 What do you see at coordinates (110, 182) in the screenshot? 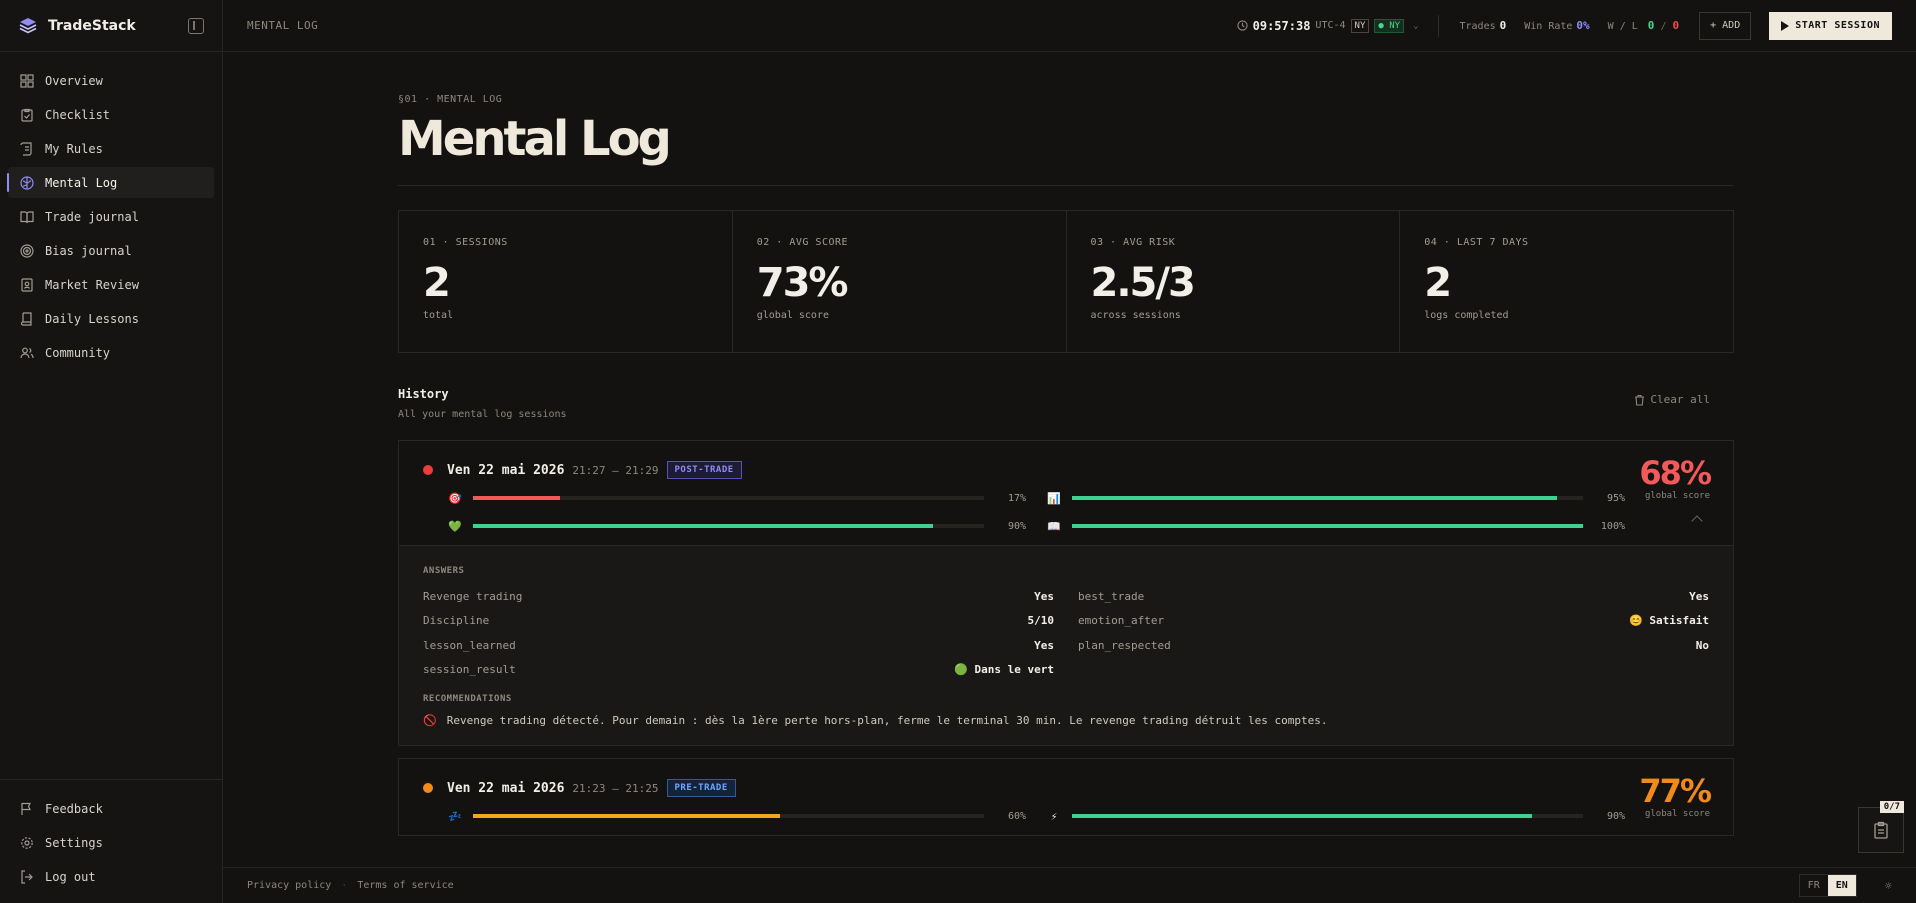
I see `sidebar-item-mental-log: Mental Log` at bounding box center [110, 182].